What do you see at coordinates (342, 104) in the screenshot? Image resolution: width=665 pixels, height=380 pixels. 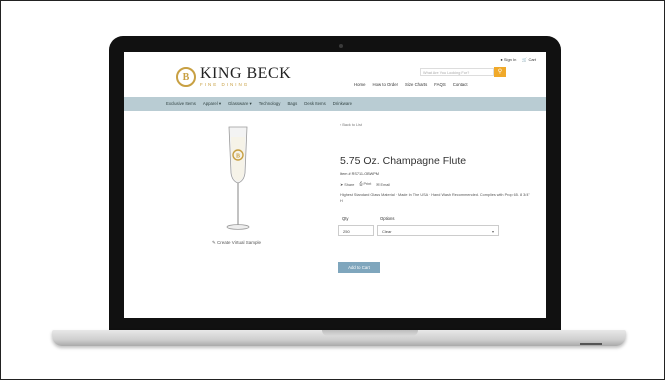 I see `cat-drinkware: Drinkware` at bounding box center [342, 104].